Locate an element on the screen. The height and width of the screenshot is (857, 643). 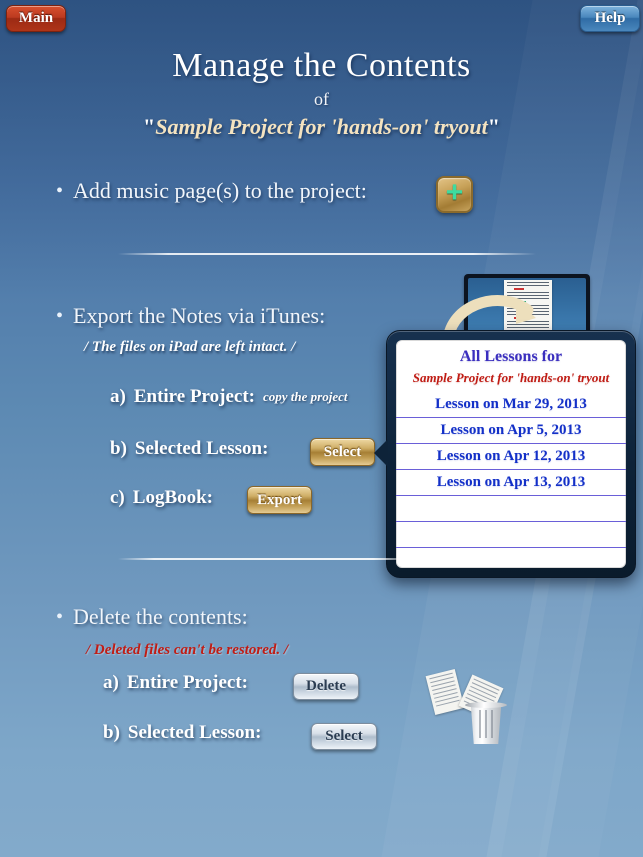
lesson-row: Lesson on Apr 13, 2013 is located at coordinates (511, 483).